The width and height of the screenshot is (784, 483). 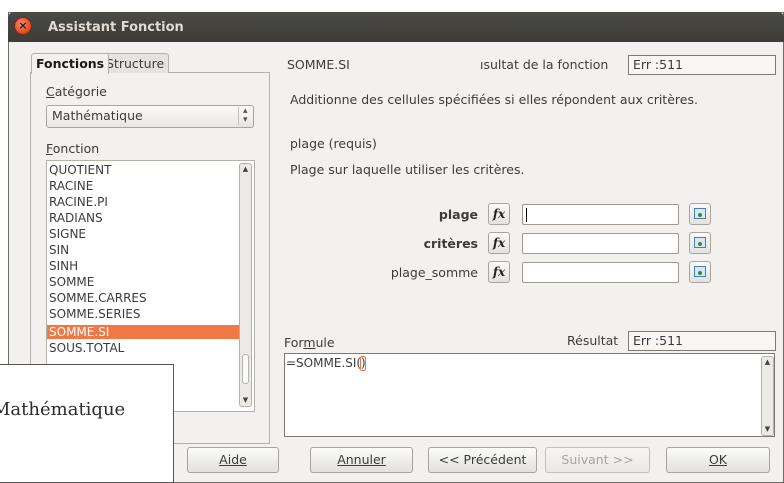 What do you see at coordinates (597, 460) in the screenshot?
I see `next-button: Suivant >>` at bounding box center [597, 460].